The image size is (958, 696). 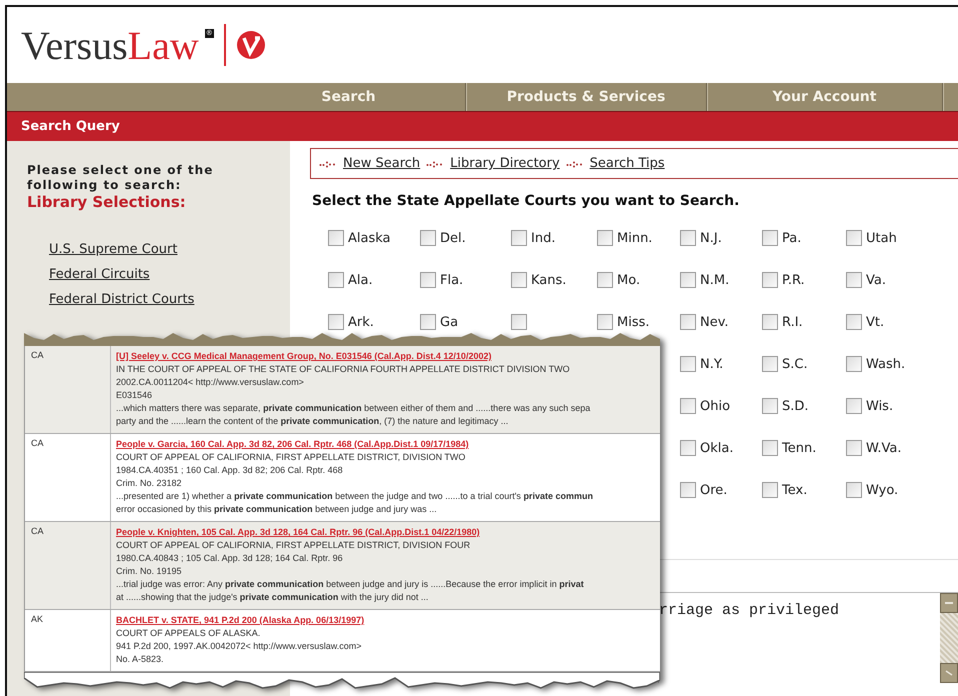 I want to click on checkbox-label: Wash., so click(x=886, y=364).